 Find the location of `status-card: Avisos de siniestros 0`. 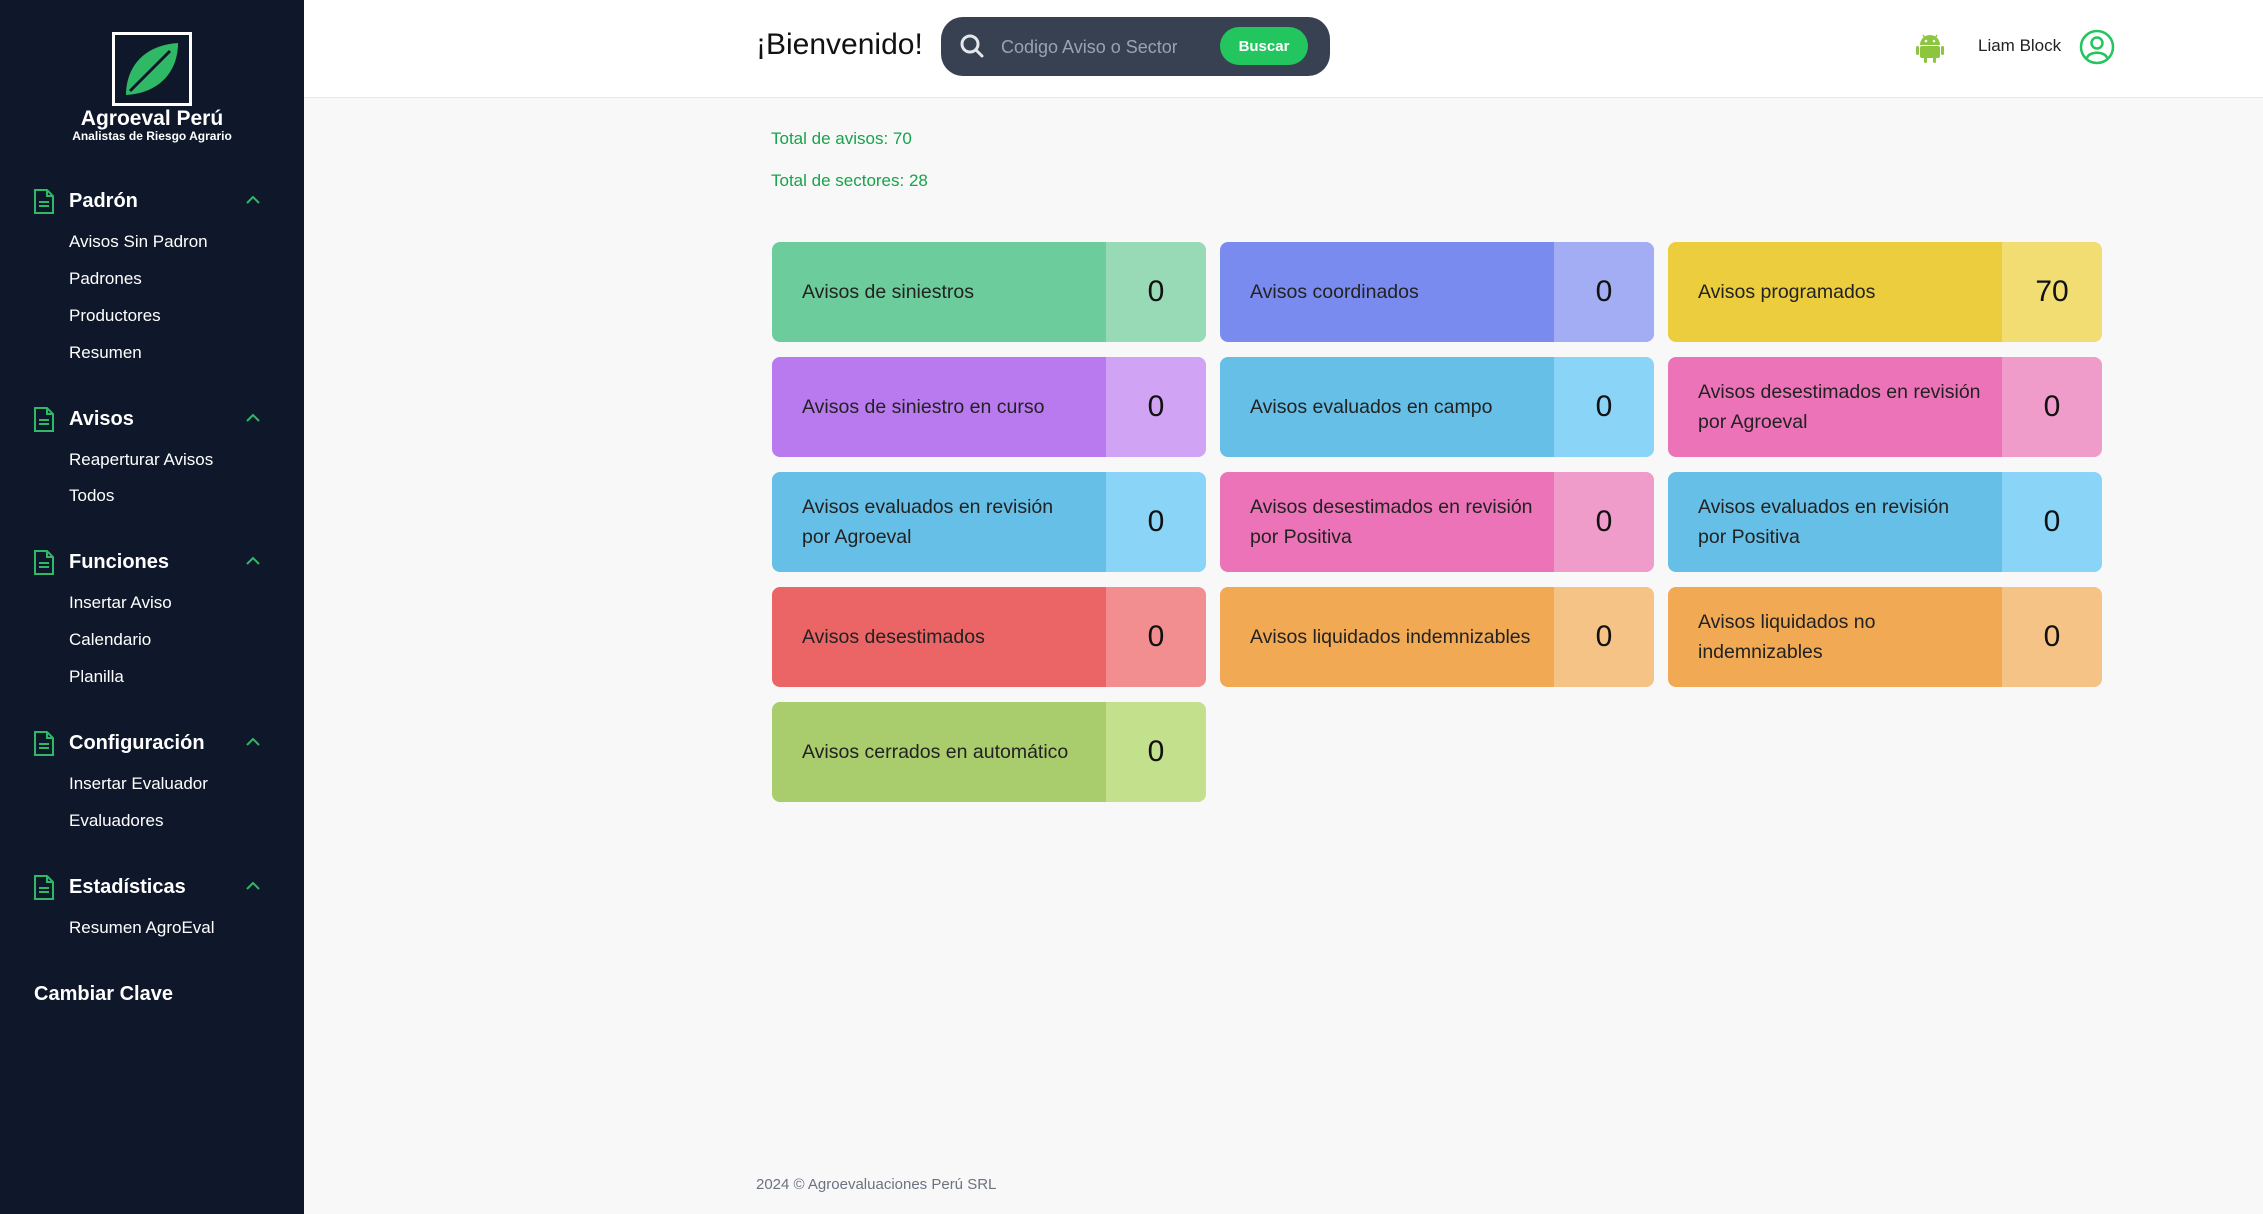

status-card: Avisos de siniestros 0 is located at coordinates (989, 292).